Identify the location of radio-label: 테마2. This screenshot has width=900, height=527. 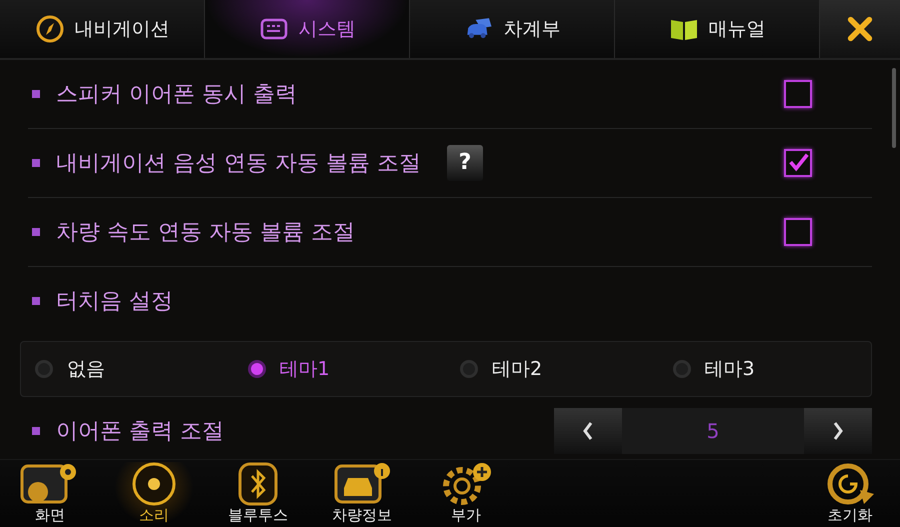
(517, 369).